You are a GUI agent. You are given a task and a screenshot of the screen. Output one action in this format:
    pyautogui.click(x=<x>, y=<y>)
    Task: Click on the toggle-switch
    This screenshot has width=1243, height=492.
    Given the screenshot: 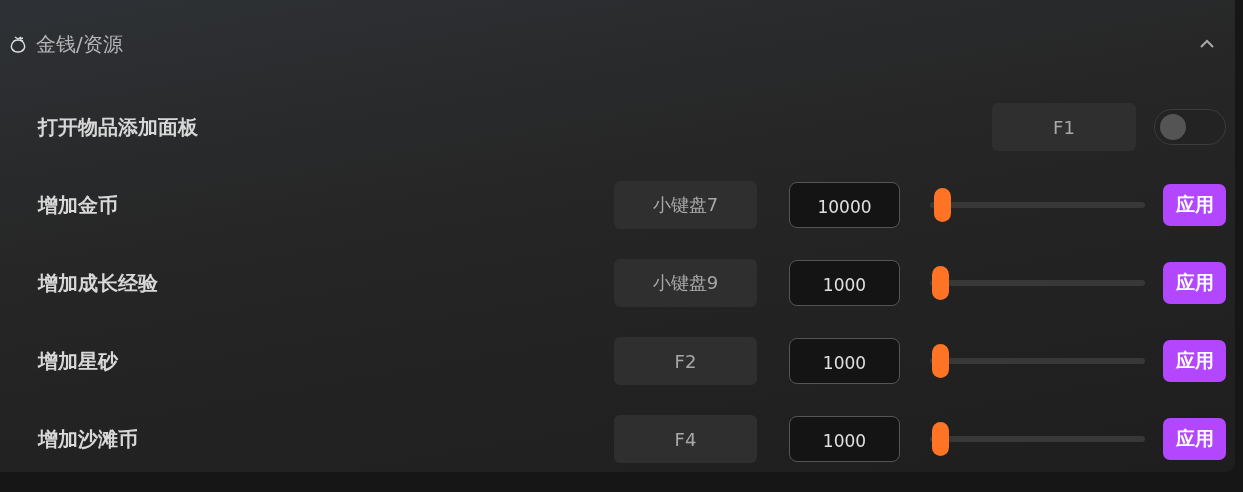 What is the action you would take?
    pyautogui.click(x=1190, y=127)
    